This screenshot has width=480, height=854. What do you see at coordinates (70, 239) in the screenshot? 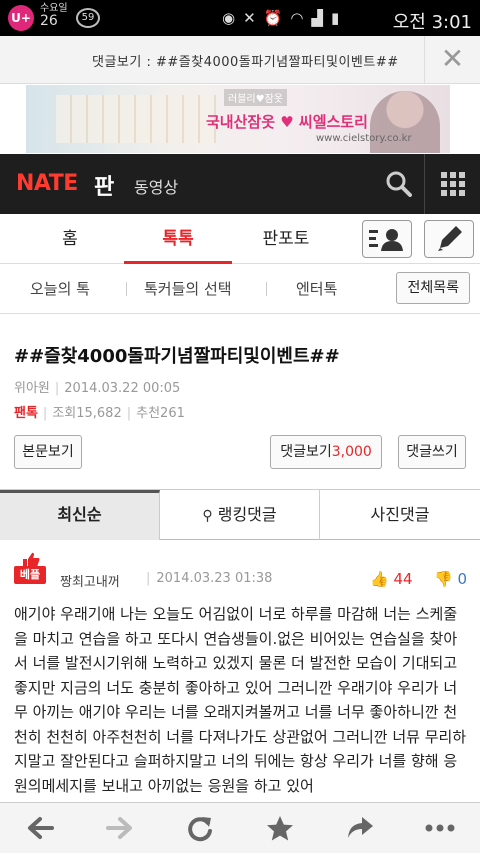
I see `tab-home: 홈` at bounding box center [70, 239].